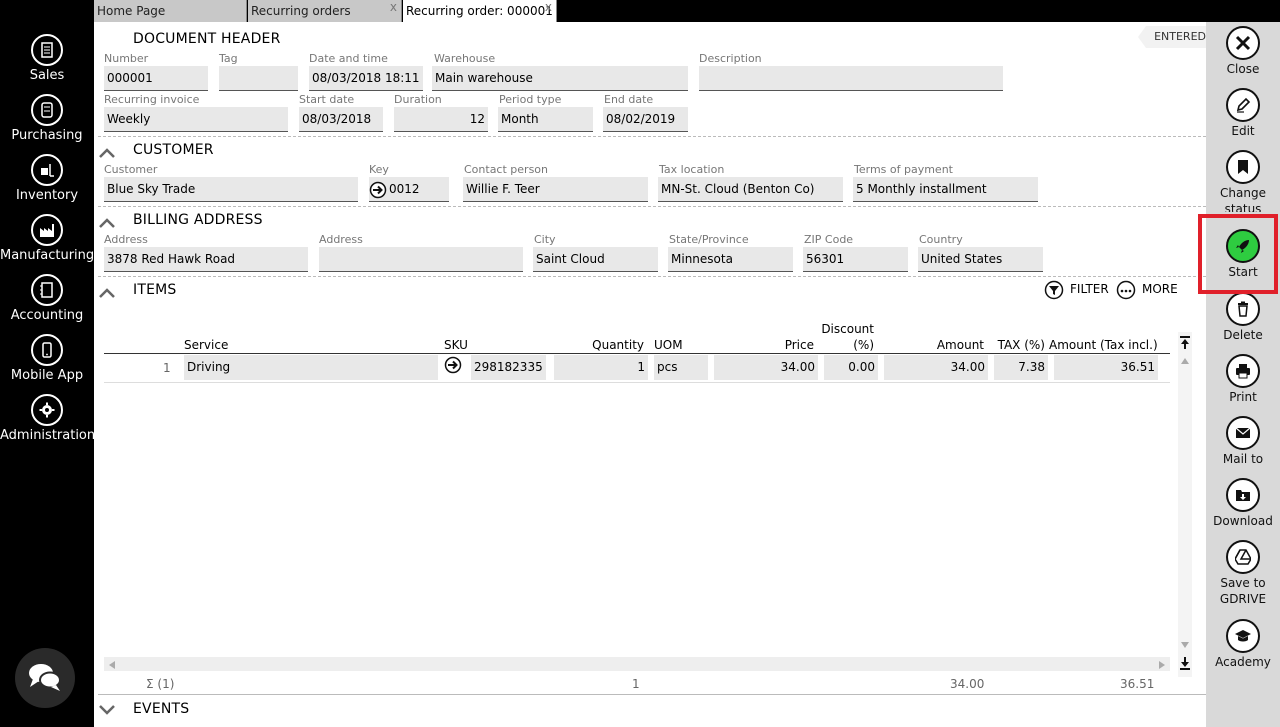  I want to click on discount-cell: 0.00, so click(851, 367).